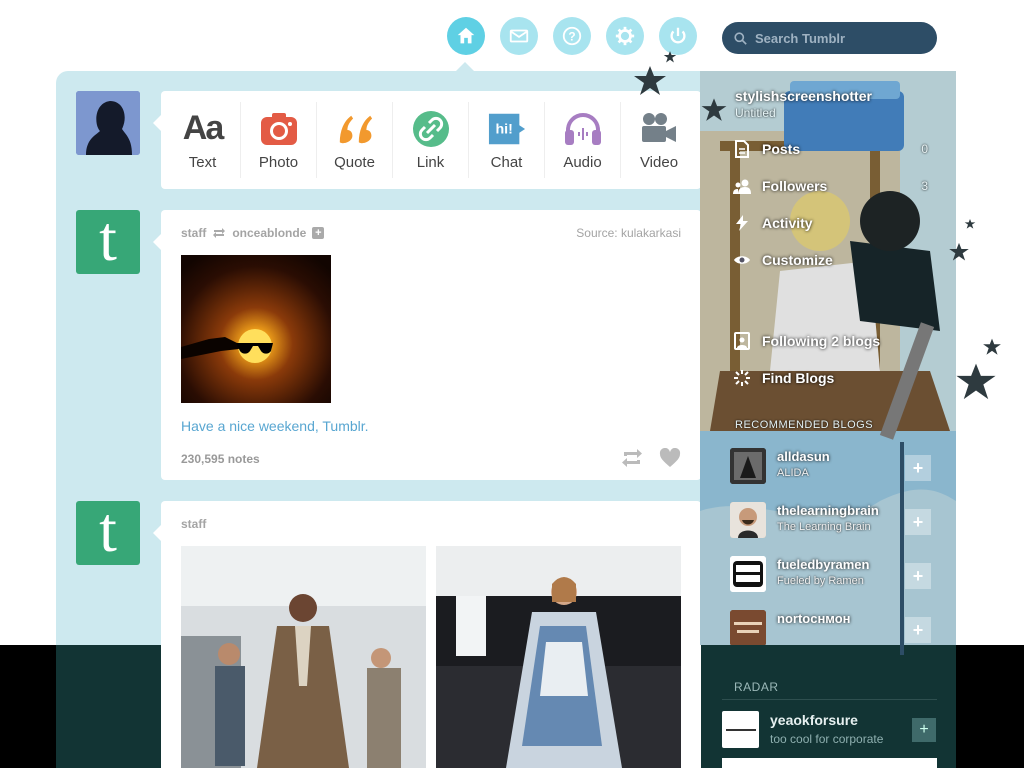 The width and height of the screenshot is (1024, 768). What do you see at coordinates (814, 720) in the screenshot?
I see `radar-blog-name: yeaokforsure` at bounding box center [814, 720].